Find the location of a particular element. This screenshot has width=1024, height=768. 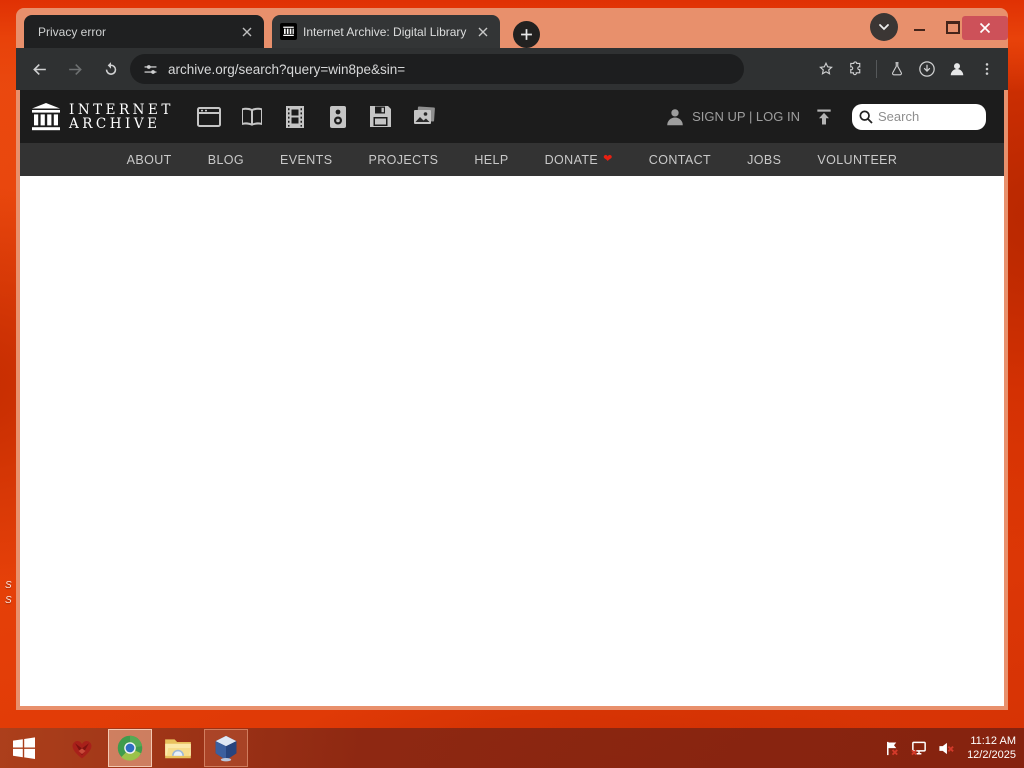

tab-title: Internet Archive: Digital Library is located at coordinates (385, 31).